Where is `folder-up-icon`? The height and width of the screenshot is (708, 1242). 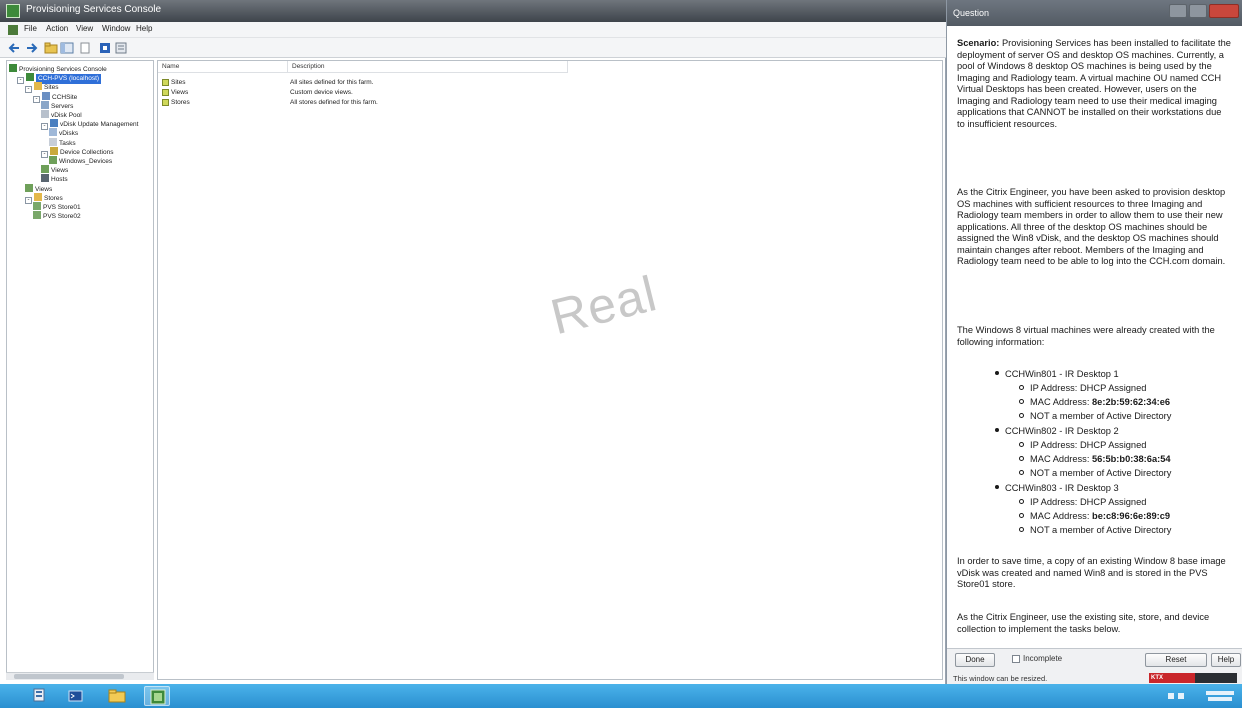
folder-up-icon is located at coordinates (51, 48).